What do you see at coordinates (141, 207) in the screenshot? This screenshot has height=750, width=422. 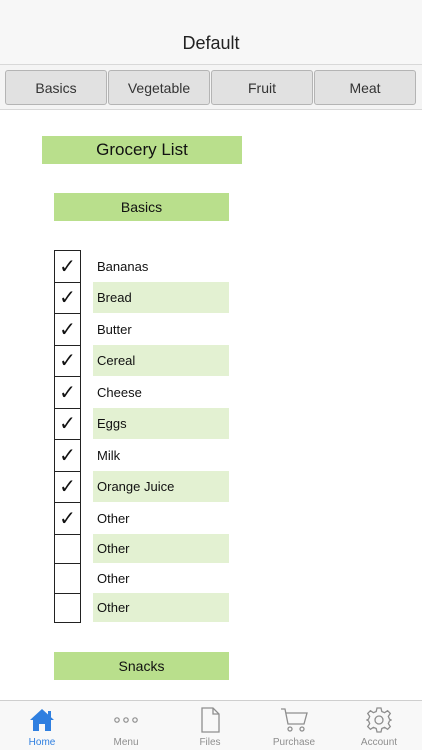 I see `section-header-basics: Basics` at bounding box center [141, 207].